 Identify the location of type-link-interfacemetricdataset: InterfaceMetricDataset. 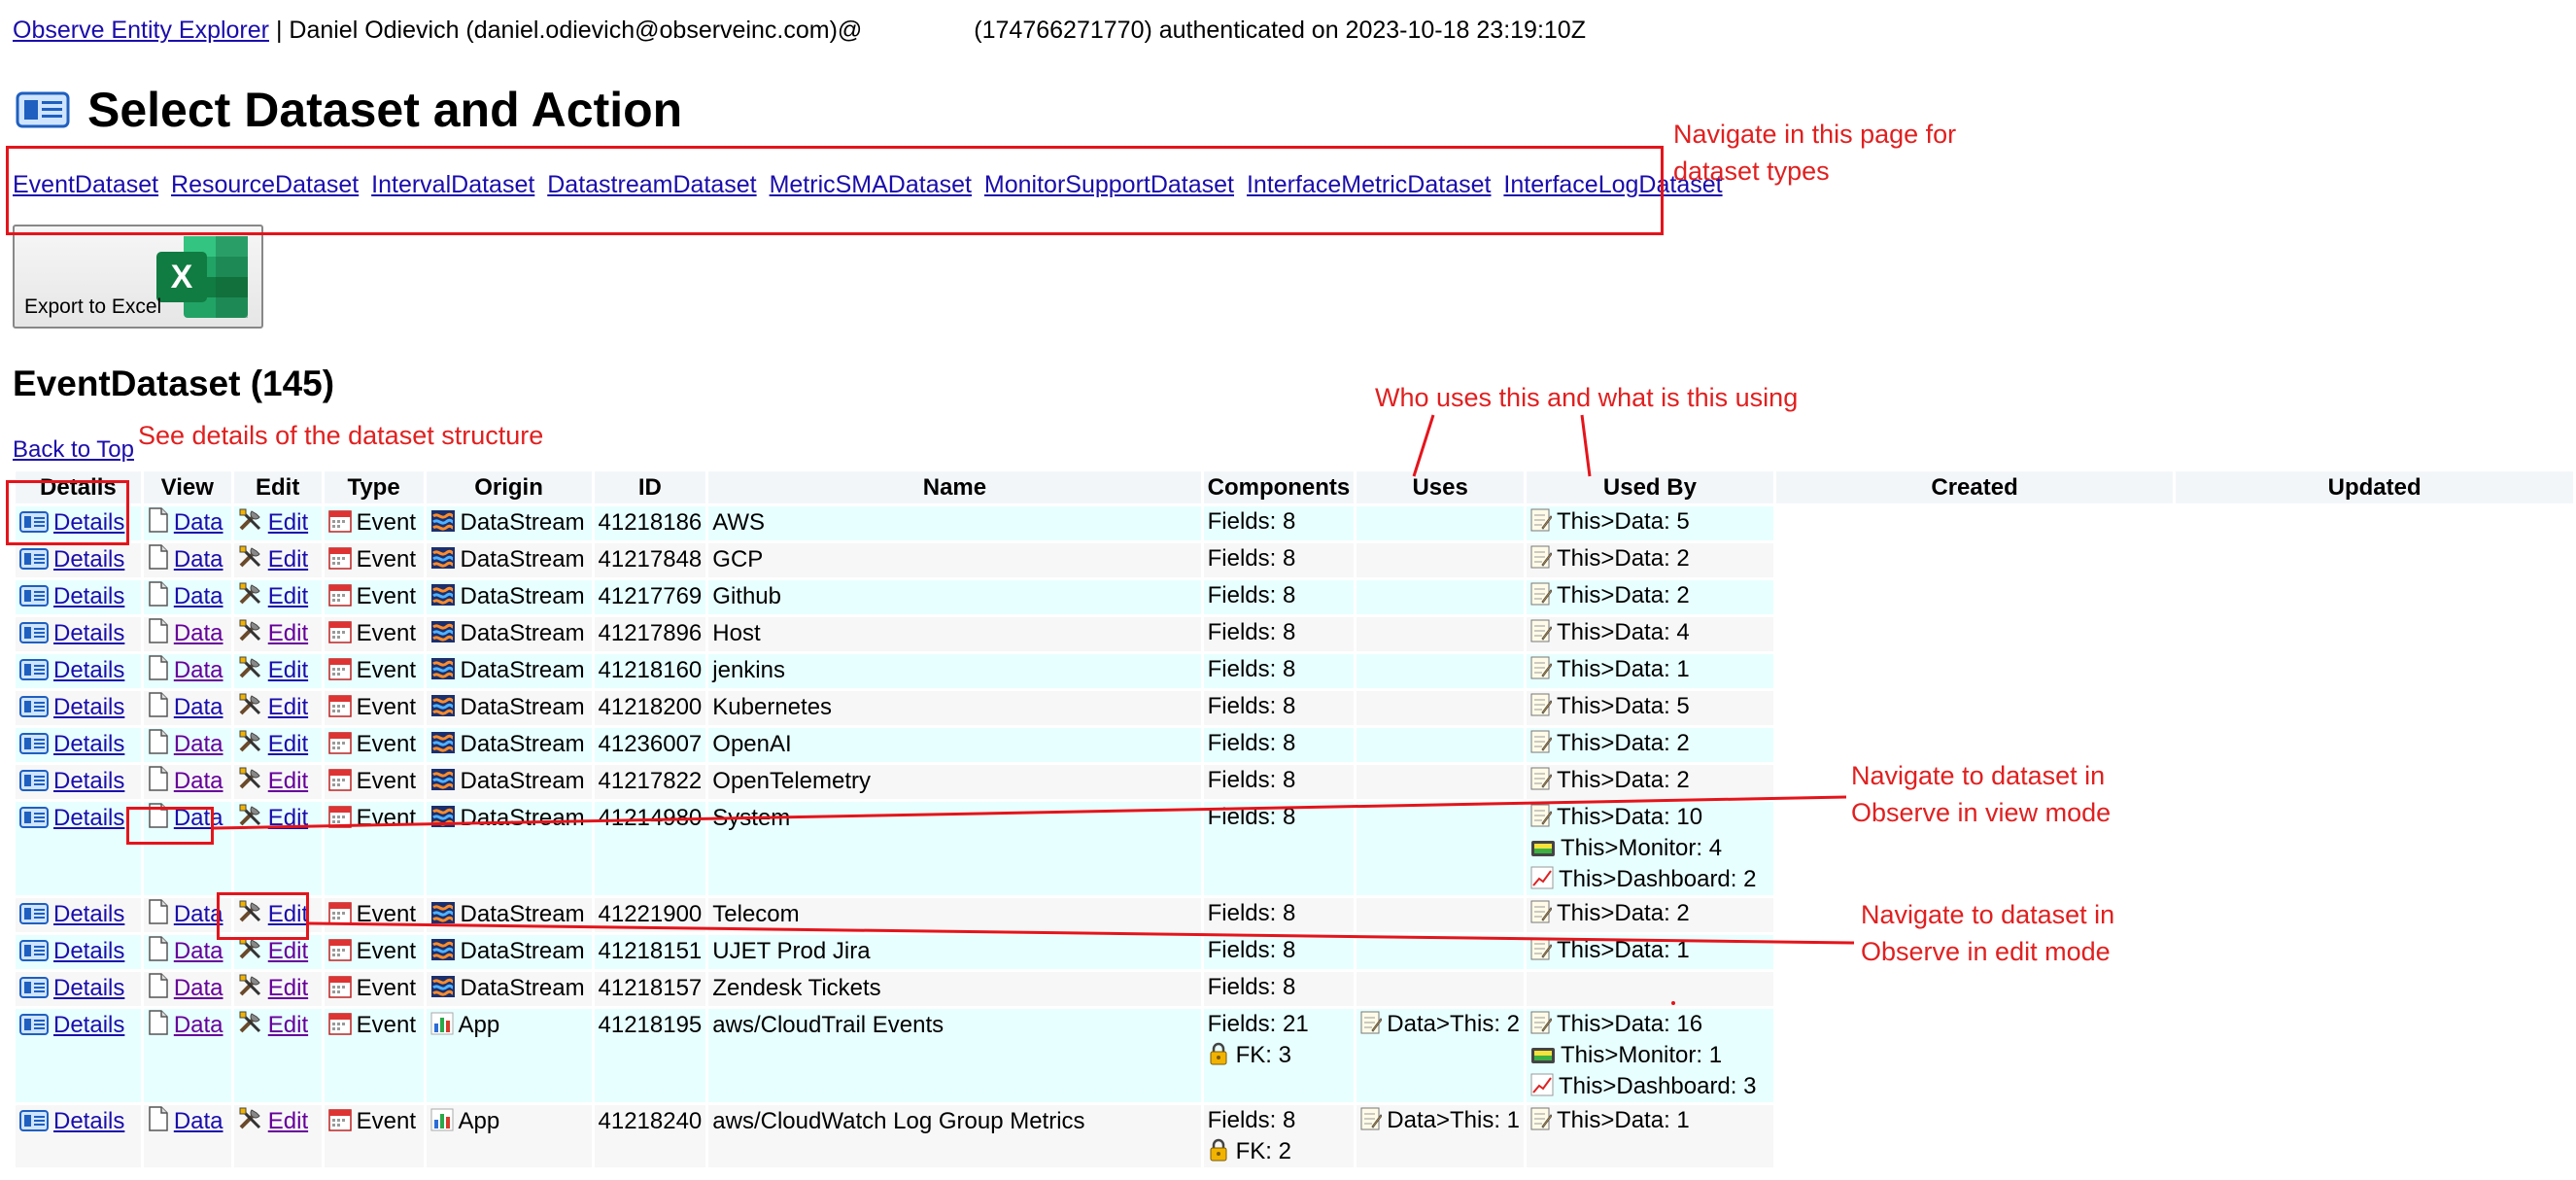
(1369, 184).